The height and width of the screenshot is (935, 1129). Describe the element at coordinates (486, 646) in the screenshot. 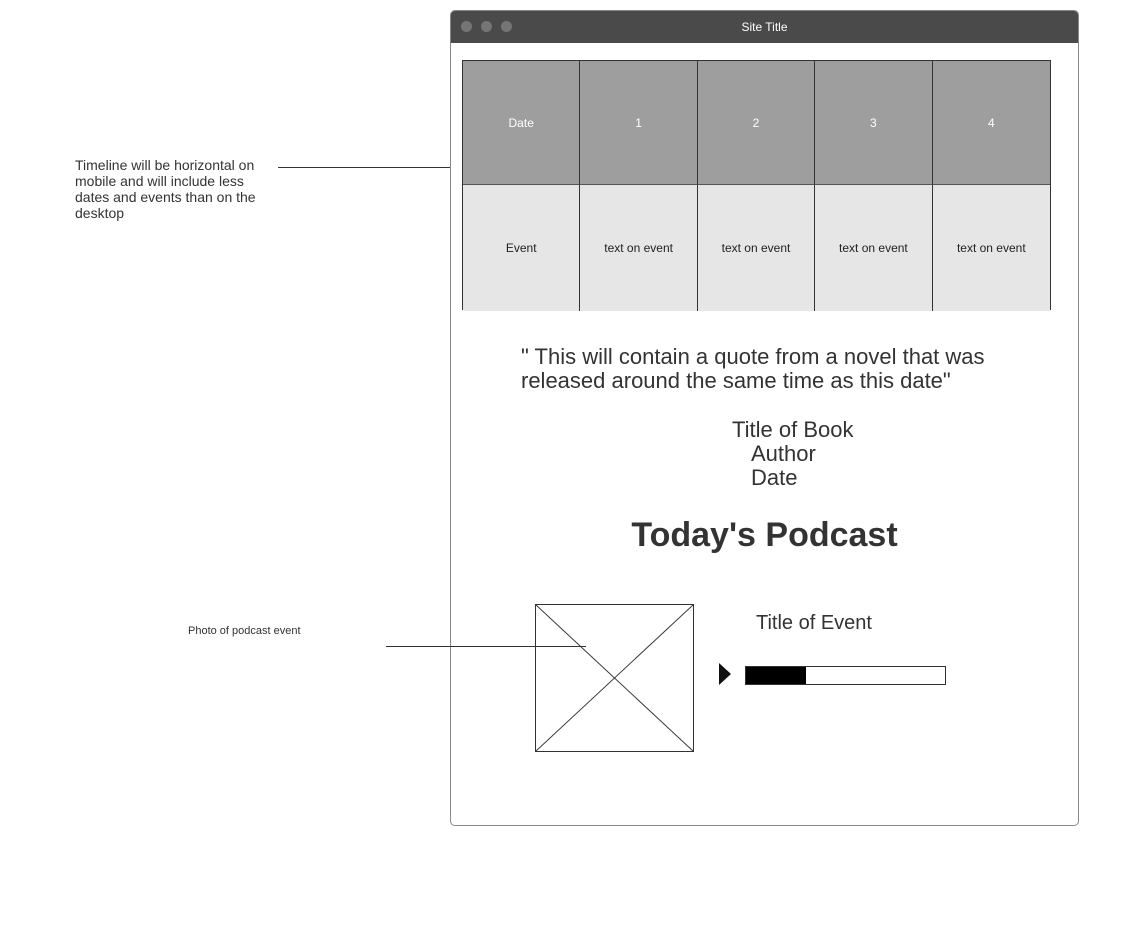

I see `photo-annotation-leader-line` at that location.